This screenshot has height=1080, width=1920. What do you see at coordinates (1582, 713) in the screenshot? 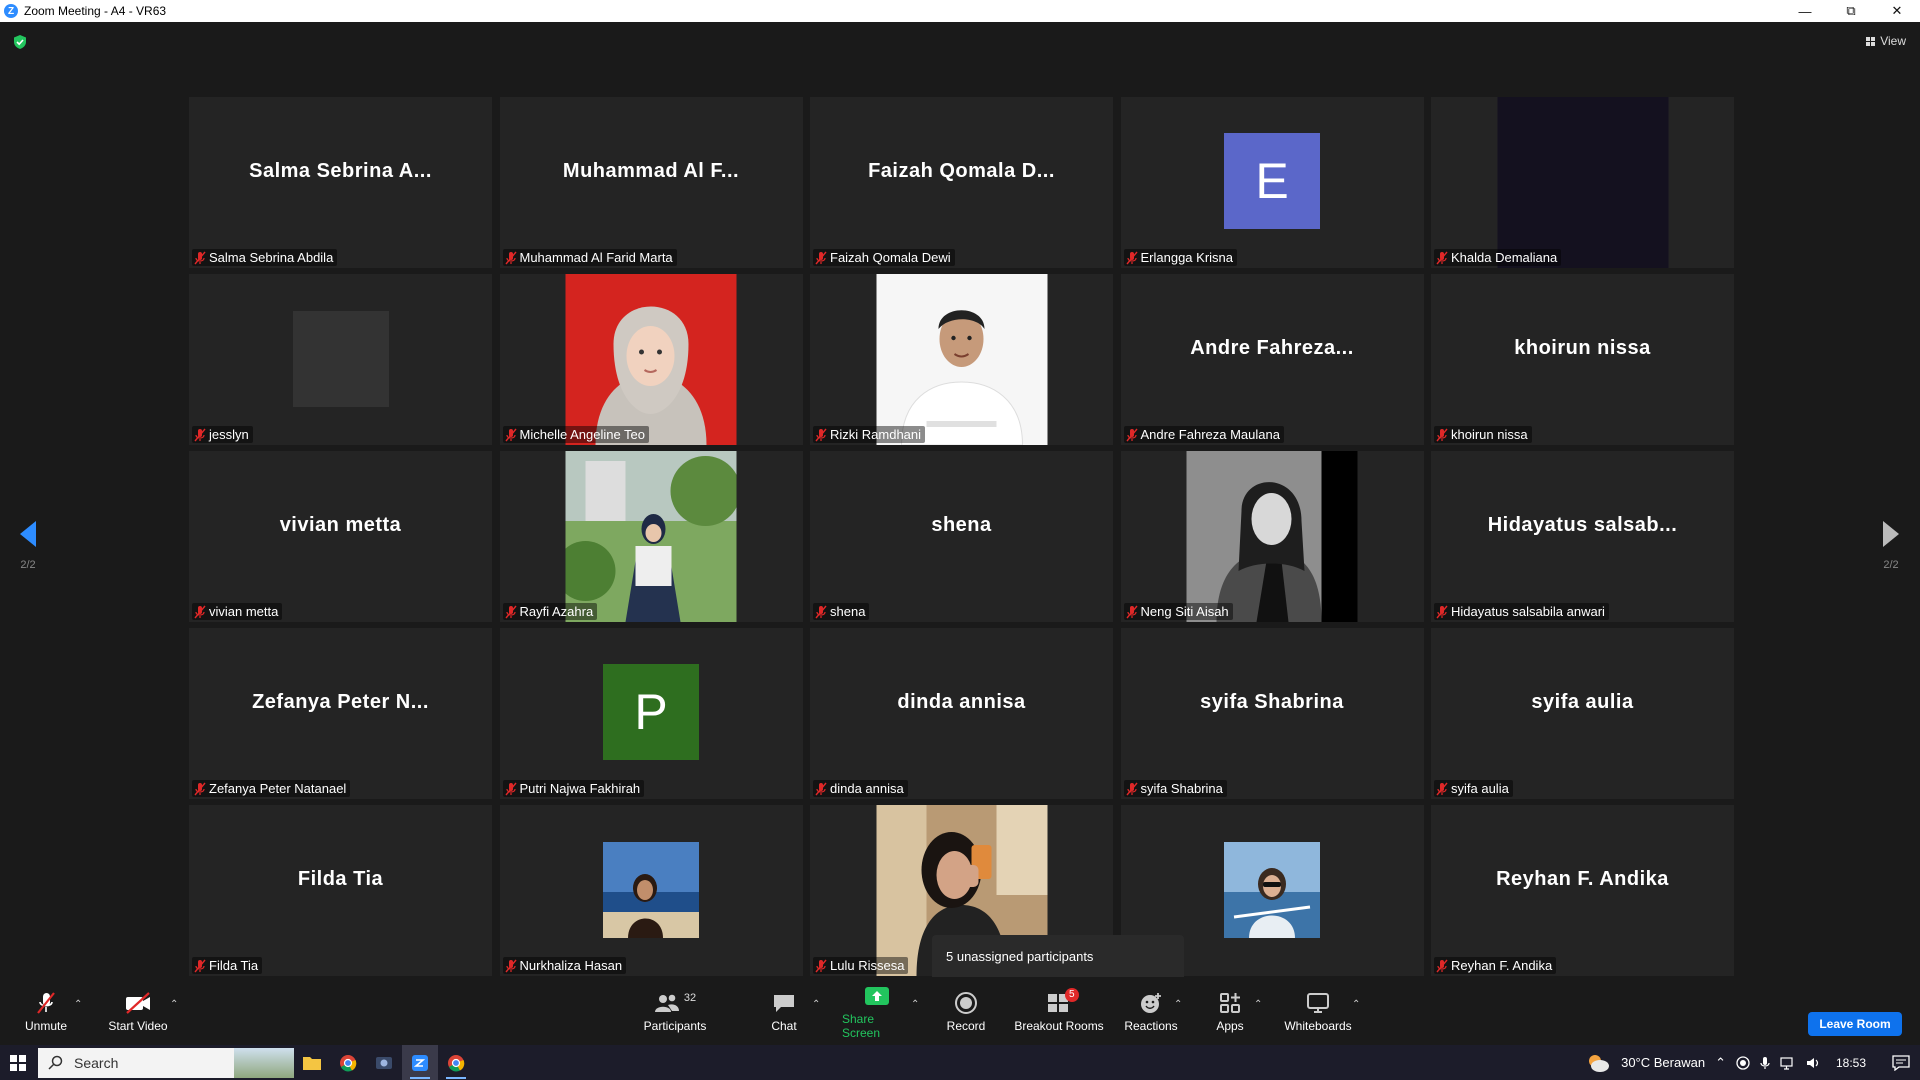
I see `participant-tile: syifa aulia syifa aulia` at bounding box center [1582, 713].